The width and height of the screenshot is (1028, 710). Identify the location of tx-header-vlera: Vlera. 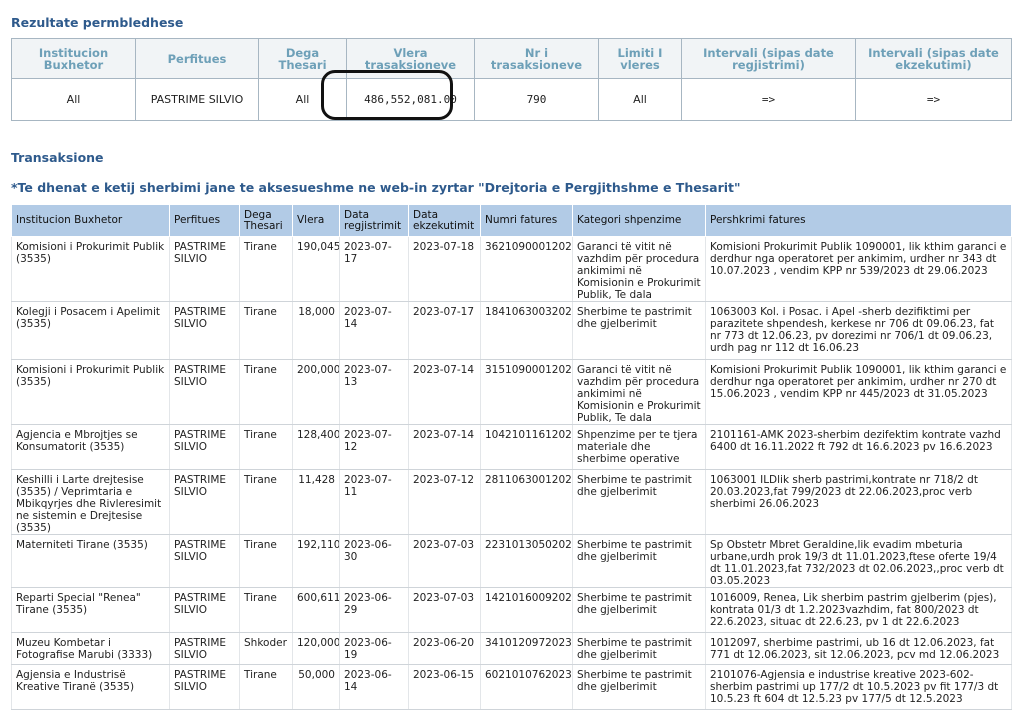
(316, 220).